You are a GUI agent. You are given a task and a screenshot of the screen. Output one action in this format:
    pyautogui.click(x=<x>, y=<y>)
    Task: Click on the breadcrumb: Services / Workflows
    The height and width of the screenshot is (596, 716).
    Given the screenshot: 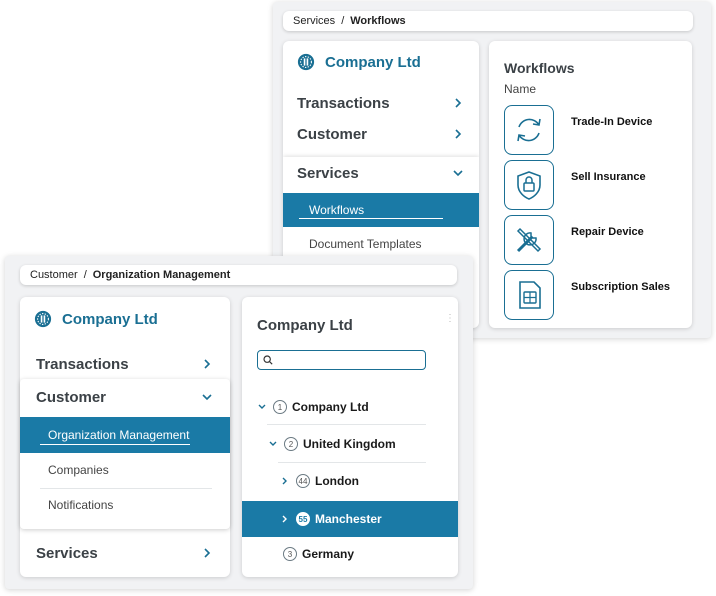 What is the action you would take?
    pyautogui.click(x=488, y=21)
    